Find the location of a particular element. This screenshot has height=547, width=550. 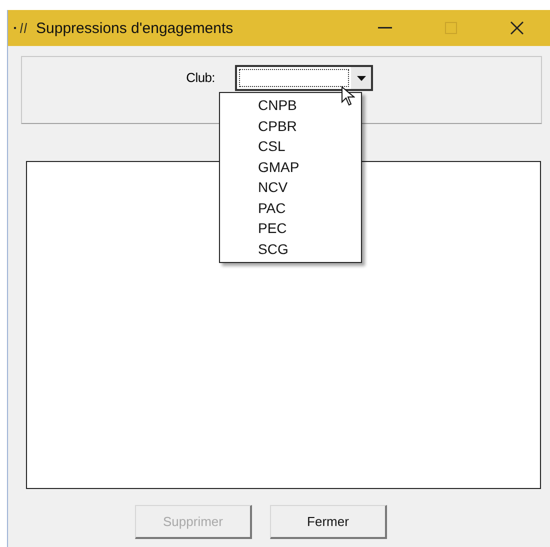

club-option: SCG is located at coordinates (290, 248).